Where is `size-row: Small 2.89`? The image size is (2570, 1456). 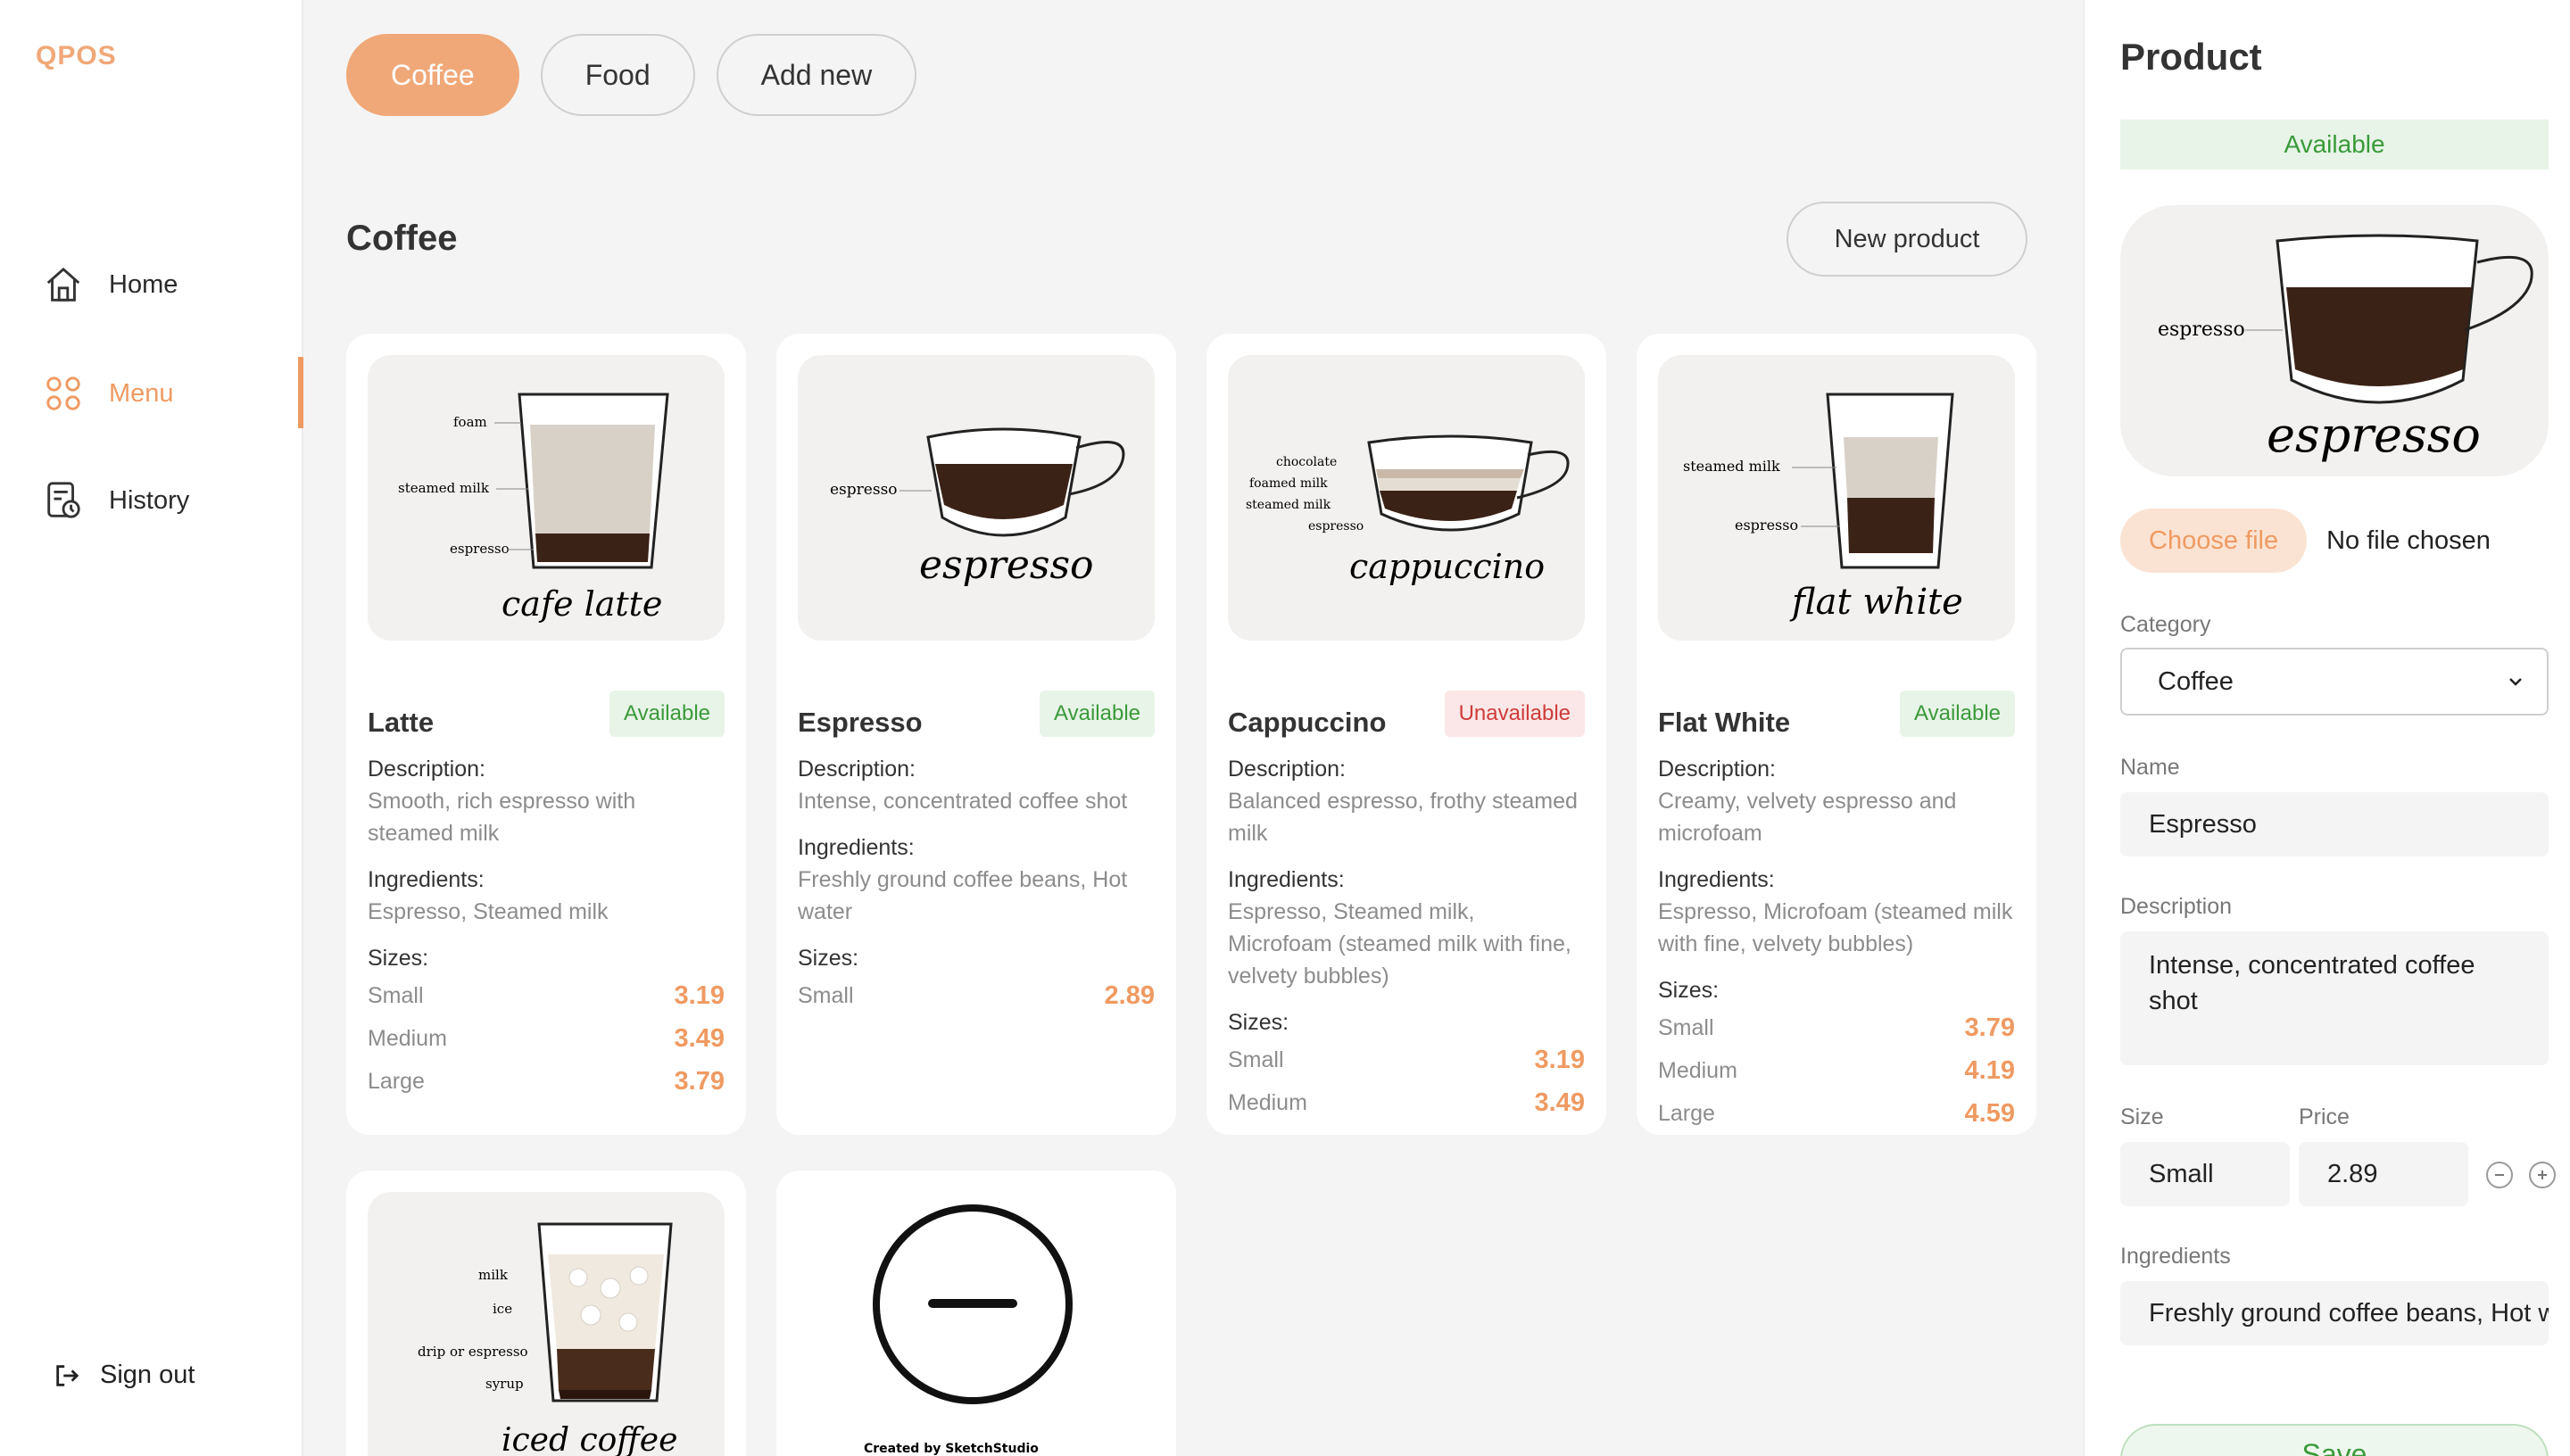
size-row: Small 2.89 is located at coordinates (977, 996).